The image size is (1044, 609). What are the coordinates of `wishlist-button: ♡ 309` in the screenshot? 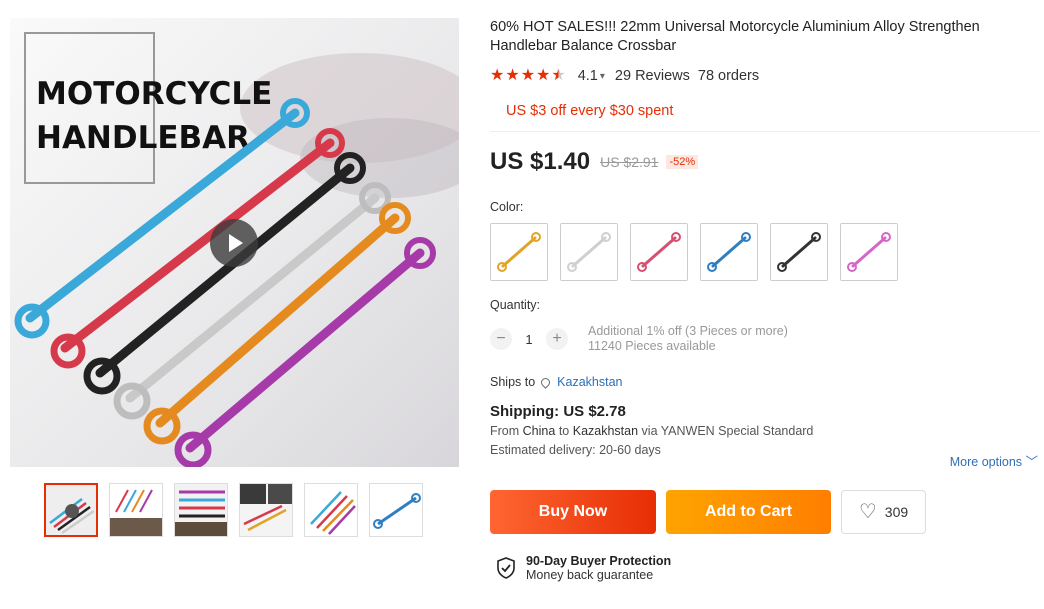 It's located at (883, 512).